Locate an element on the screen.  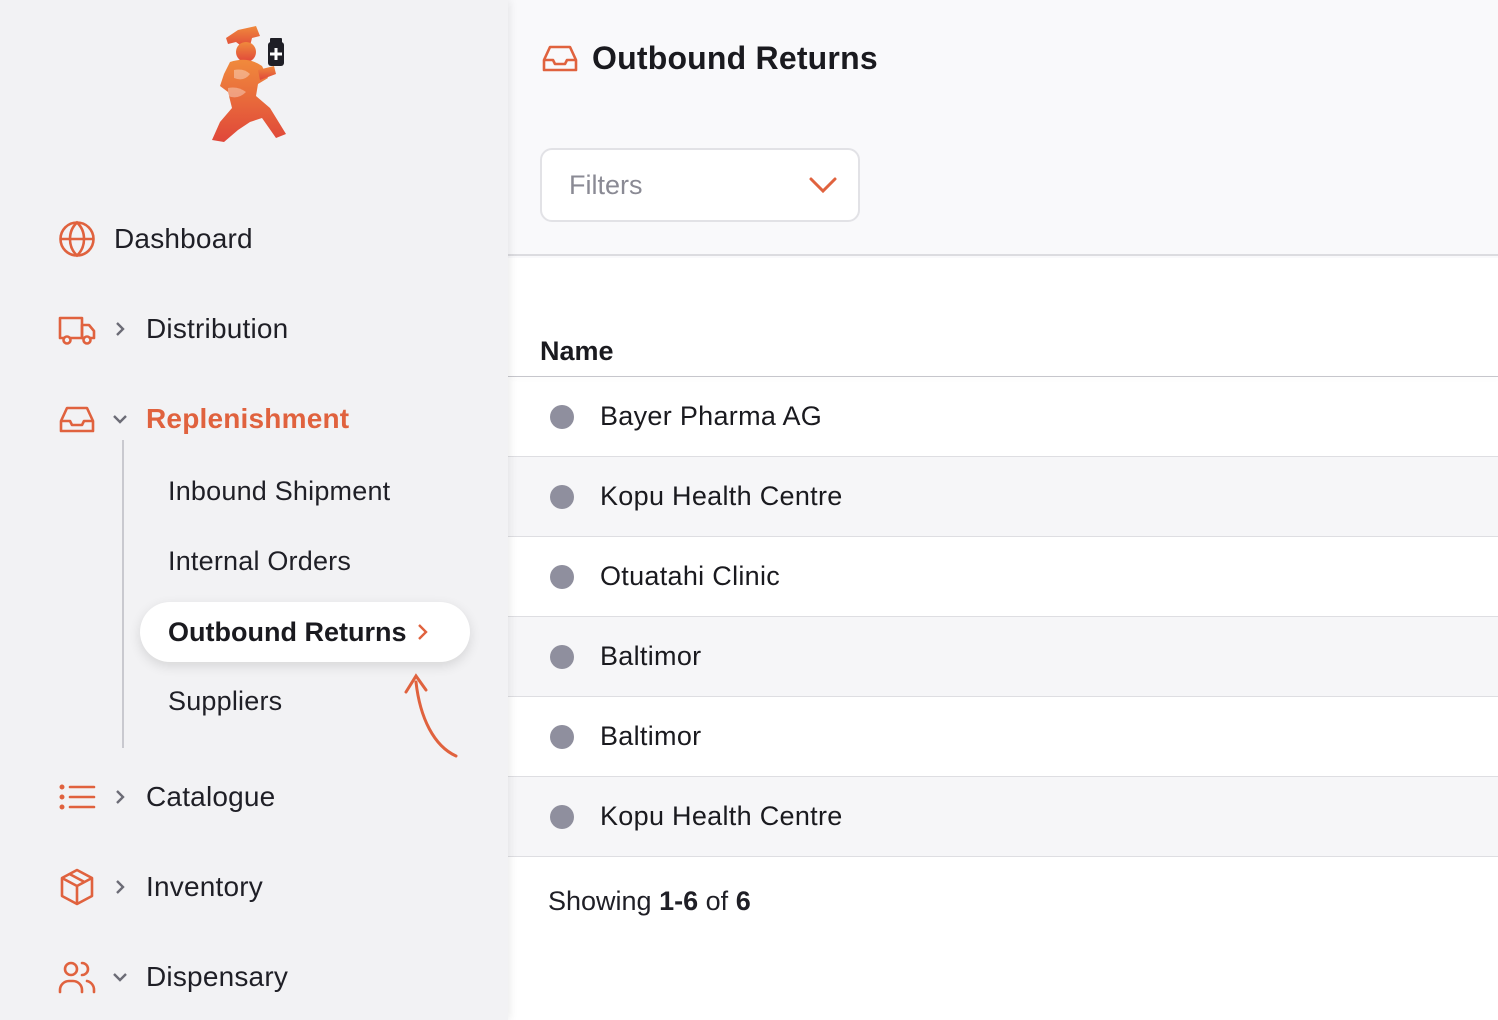
subnav-outbound-returns: Outbound Returns is located at coordinates (305, 632).